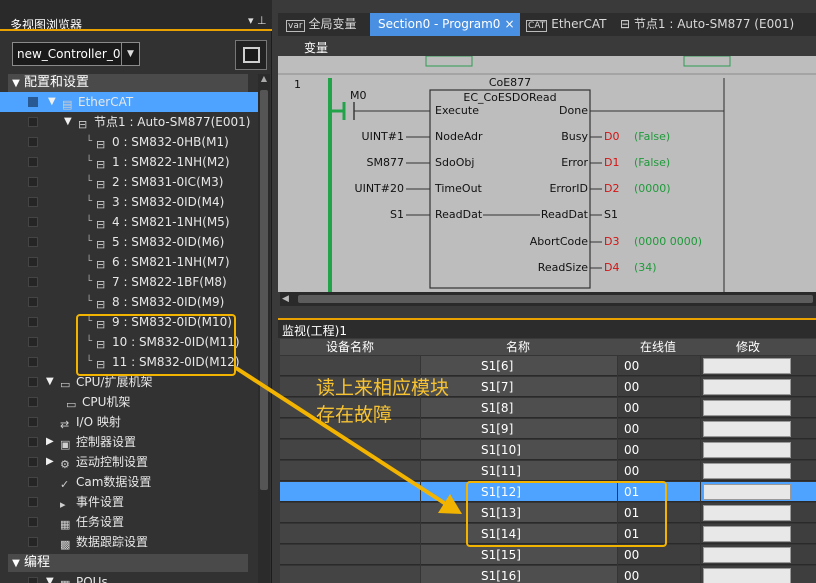 The image size is (816, 583). Describe the element at coordinates (129, 482) in the screenshot. I see `tree-item-cam-data: ✓ Cam数据设置` at that location.